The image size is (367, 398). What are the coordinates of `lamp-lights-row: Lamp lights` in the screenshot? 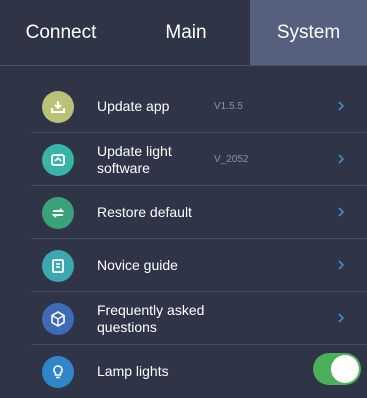 It's located at (199, 371).